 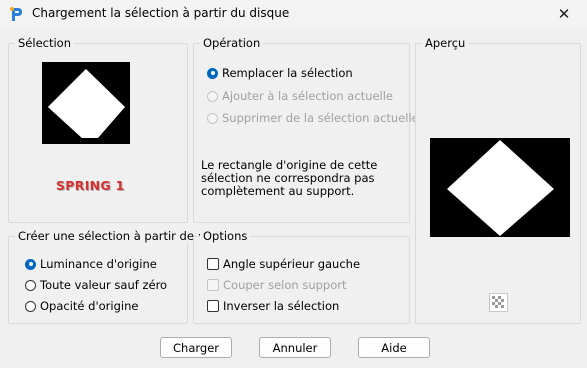 What do you see at coordinates (90, 185) in the screenshot?
I see `selection-thumbnail-caption: SPRING 1` at bounding box center [90, 185].